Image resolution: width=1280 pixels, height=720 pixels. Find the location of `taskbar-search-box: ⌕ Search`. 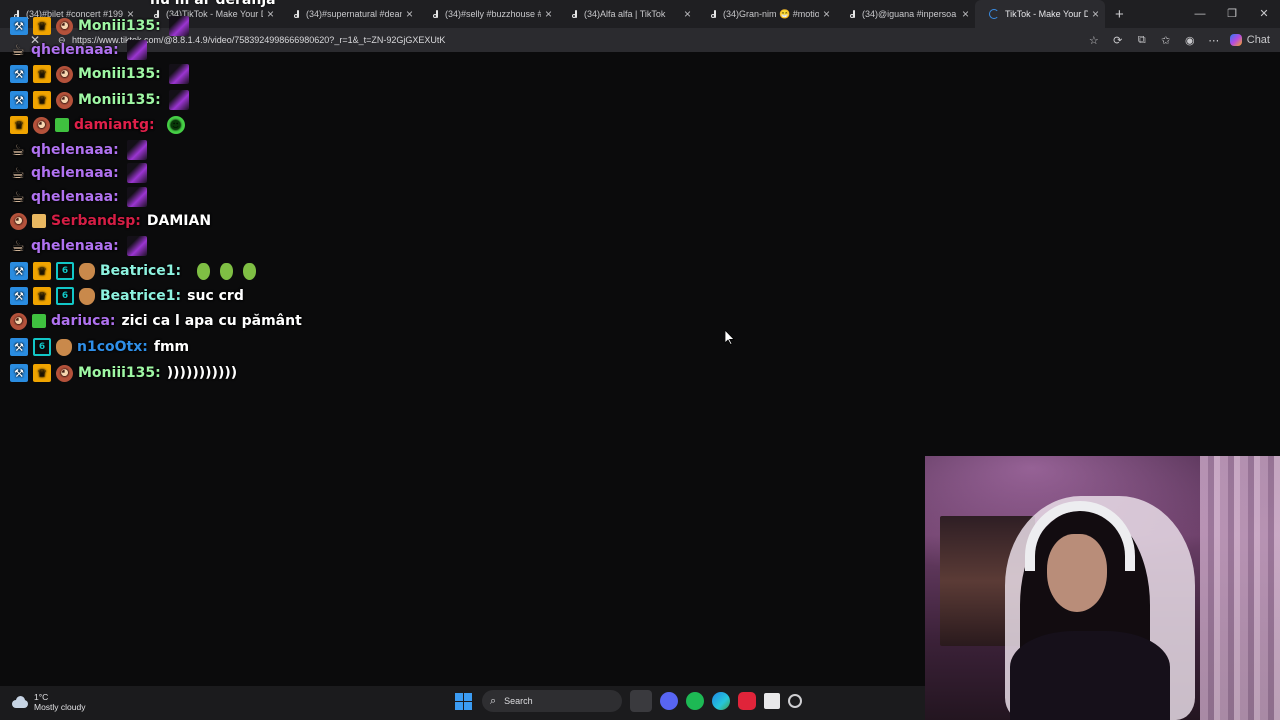

taskbar-search-box: ⌕ Search is located at coordinates (552, 701).